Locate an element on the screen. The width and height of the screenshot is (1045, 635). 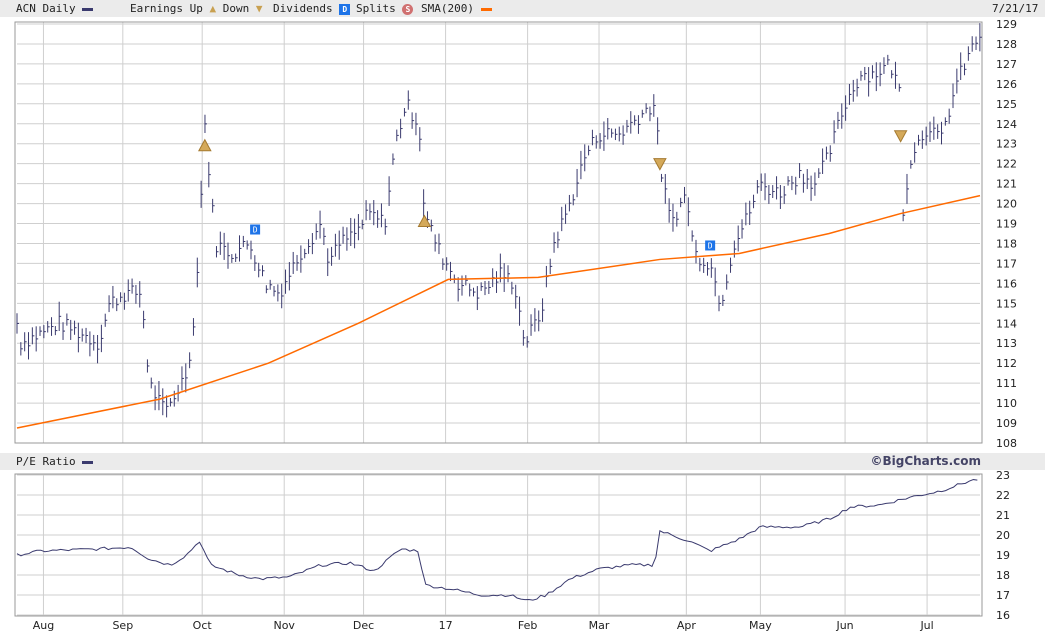
y-tick-label: 118 is located at coordinates (1006, 243).